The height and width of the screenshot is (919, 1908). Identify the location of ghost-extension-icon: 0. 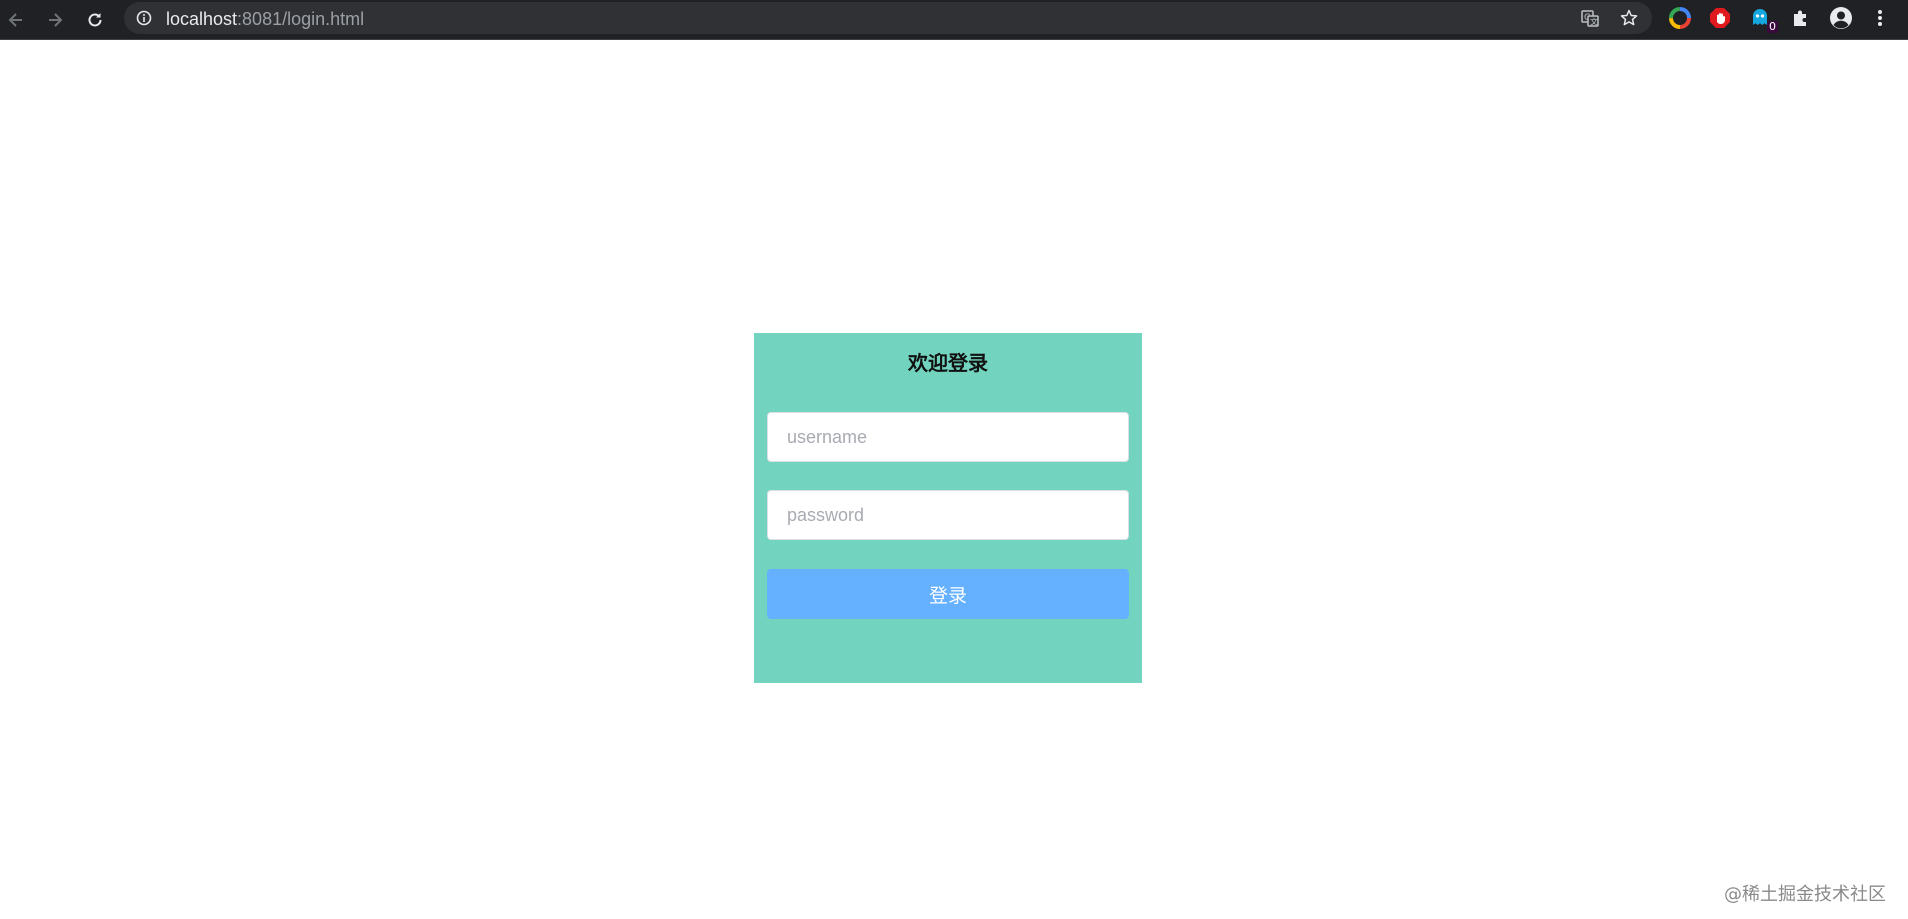
(1763, 19).